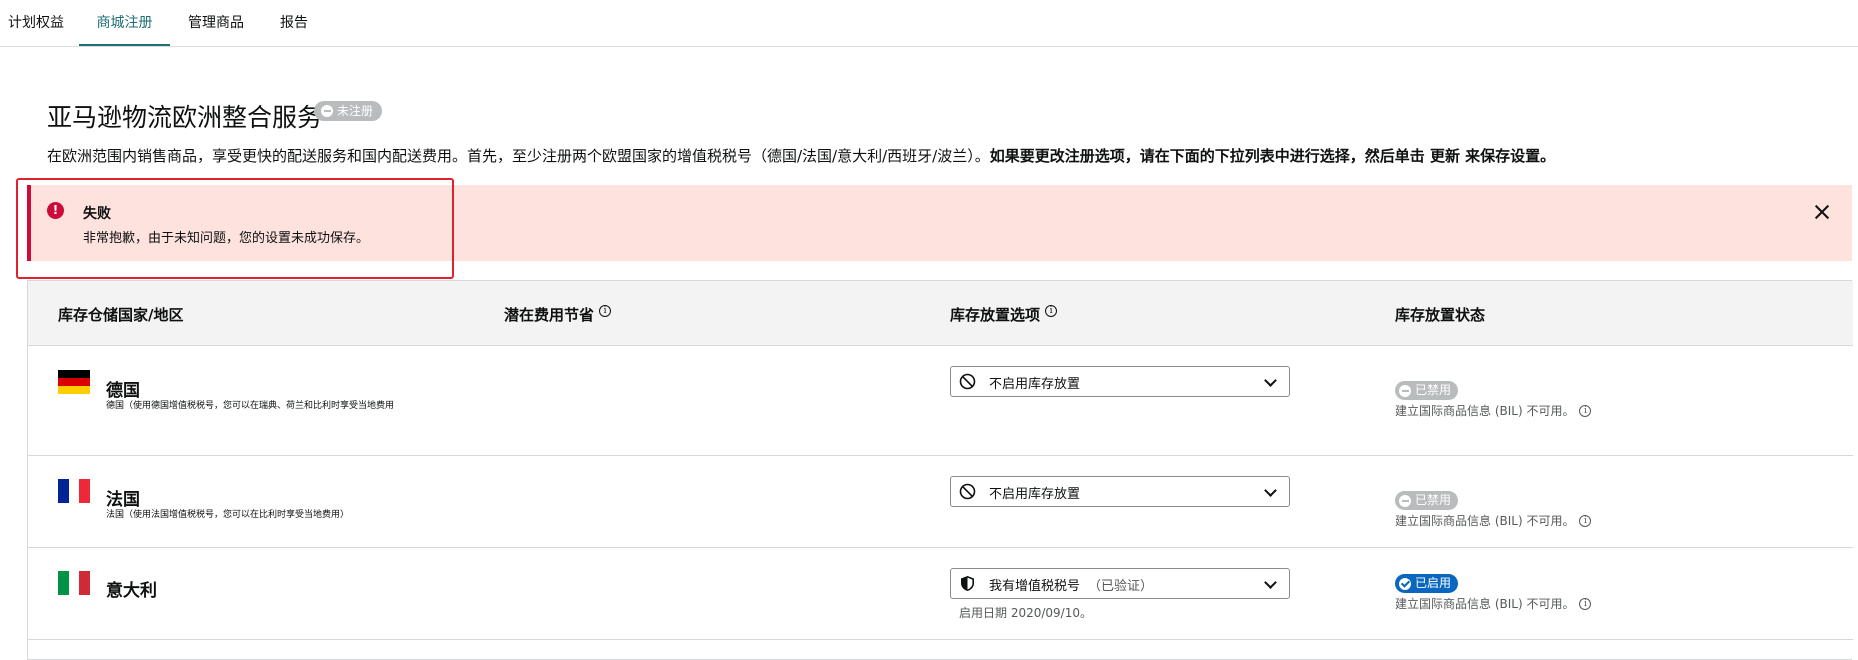  Describe the element at coordinates (124, 23) in the screenshot. I see `tab-marketplace-registration: 商城注册` at that location.